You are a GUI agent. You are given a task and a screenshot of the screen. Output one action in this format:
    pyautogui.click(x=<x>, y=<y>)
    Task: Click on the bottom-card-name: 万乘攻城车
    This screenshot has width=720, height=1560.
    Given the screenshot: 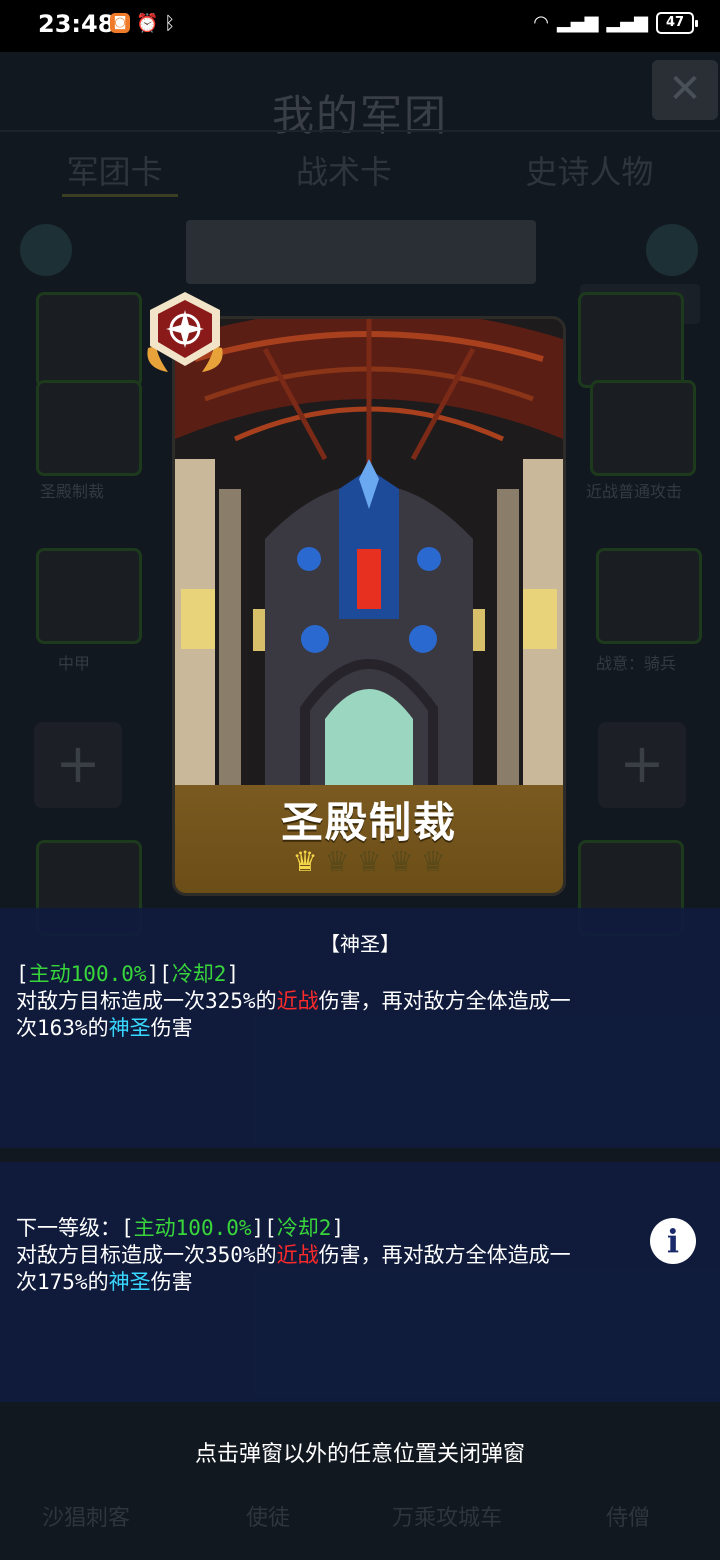 What is the action you would take?
    pyautogui.click(x=447, y=1518)
    